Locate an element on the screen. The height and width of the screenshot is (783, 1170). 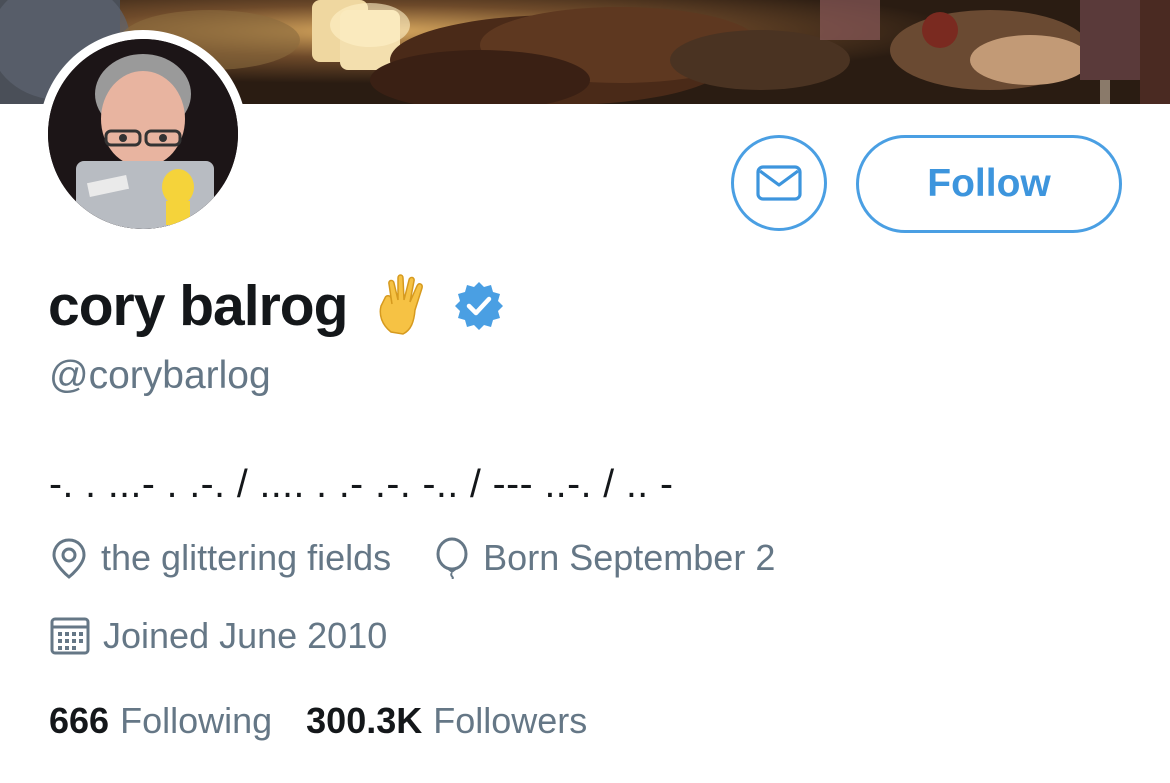
location-text: the glittering fields is located at coordinates (246, 557).